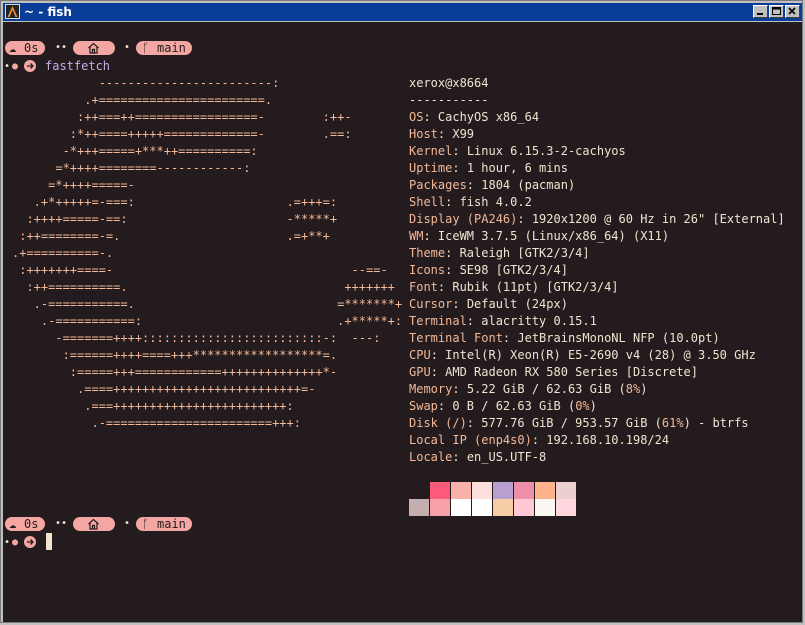  Describe the element at coordinates (416, 117) in the screenshot. I see `info-label: OS` at that location.